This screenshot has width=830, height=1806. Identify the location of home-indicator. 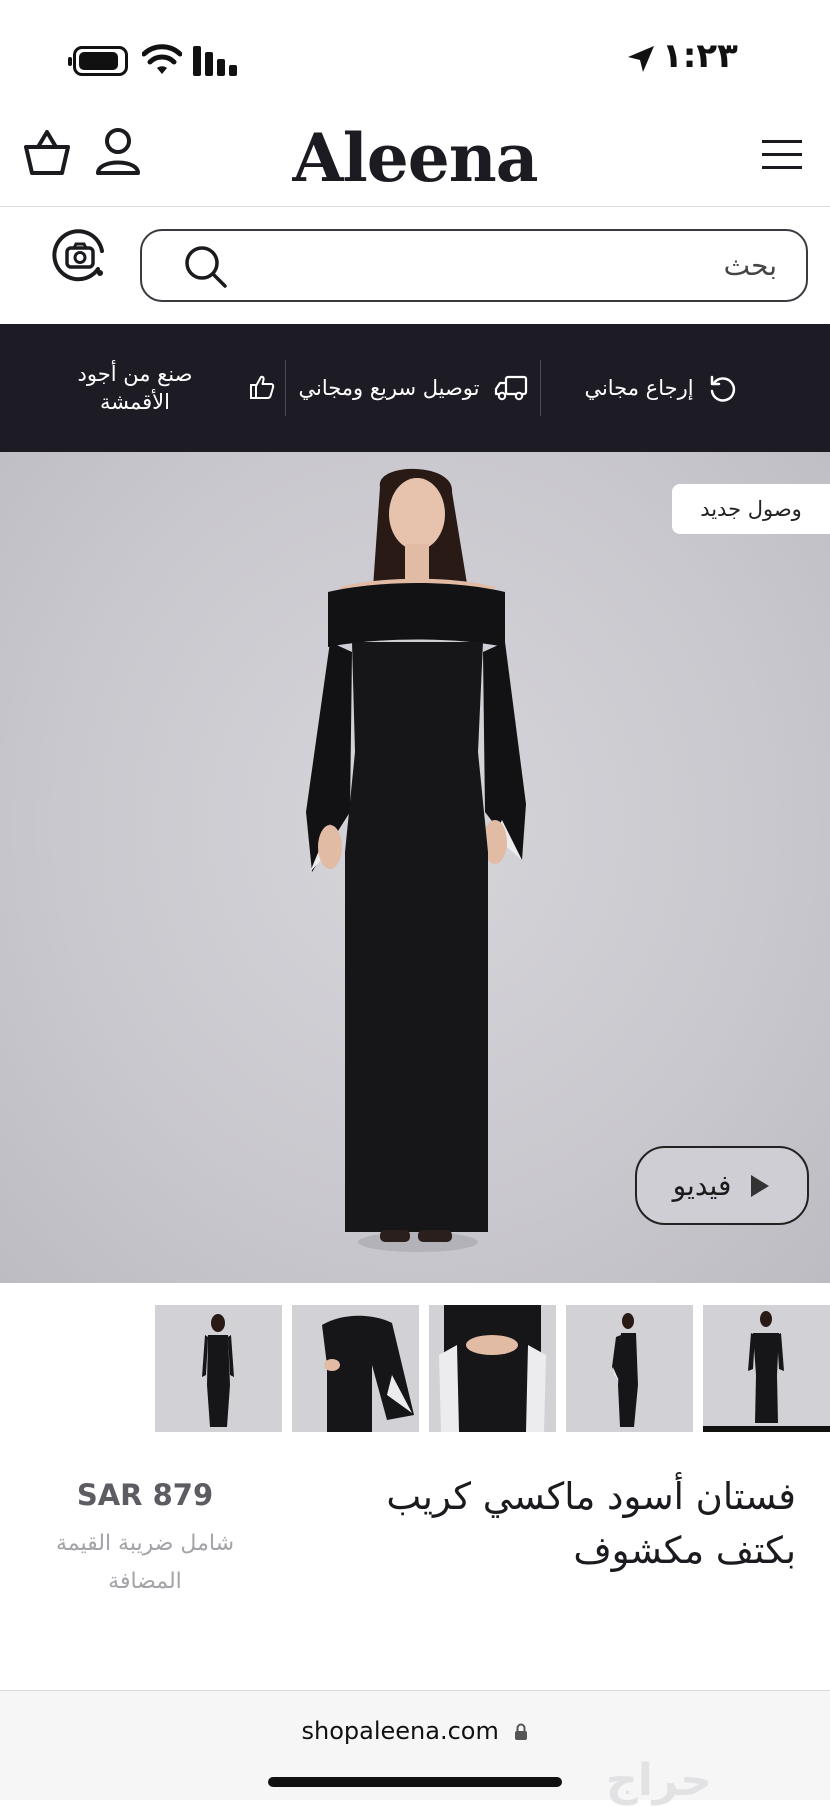
(415, 1782).